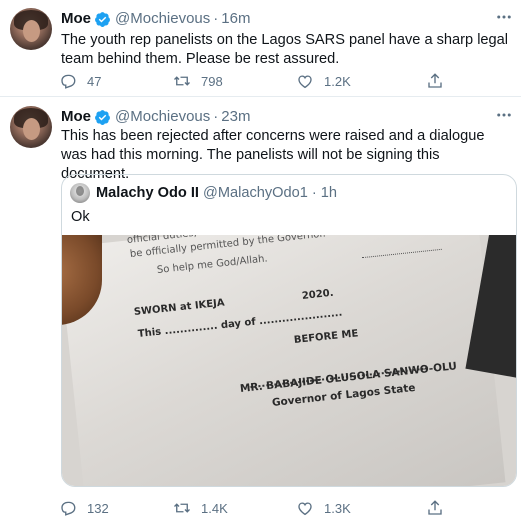  I want to click on quoted-avatar, so click(80, 193).